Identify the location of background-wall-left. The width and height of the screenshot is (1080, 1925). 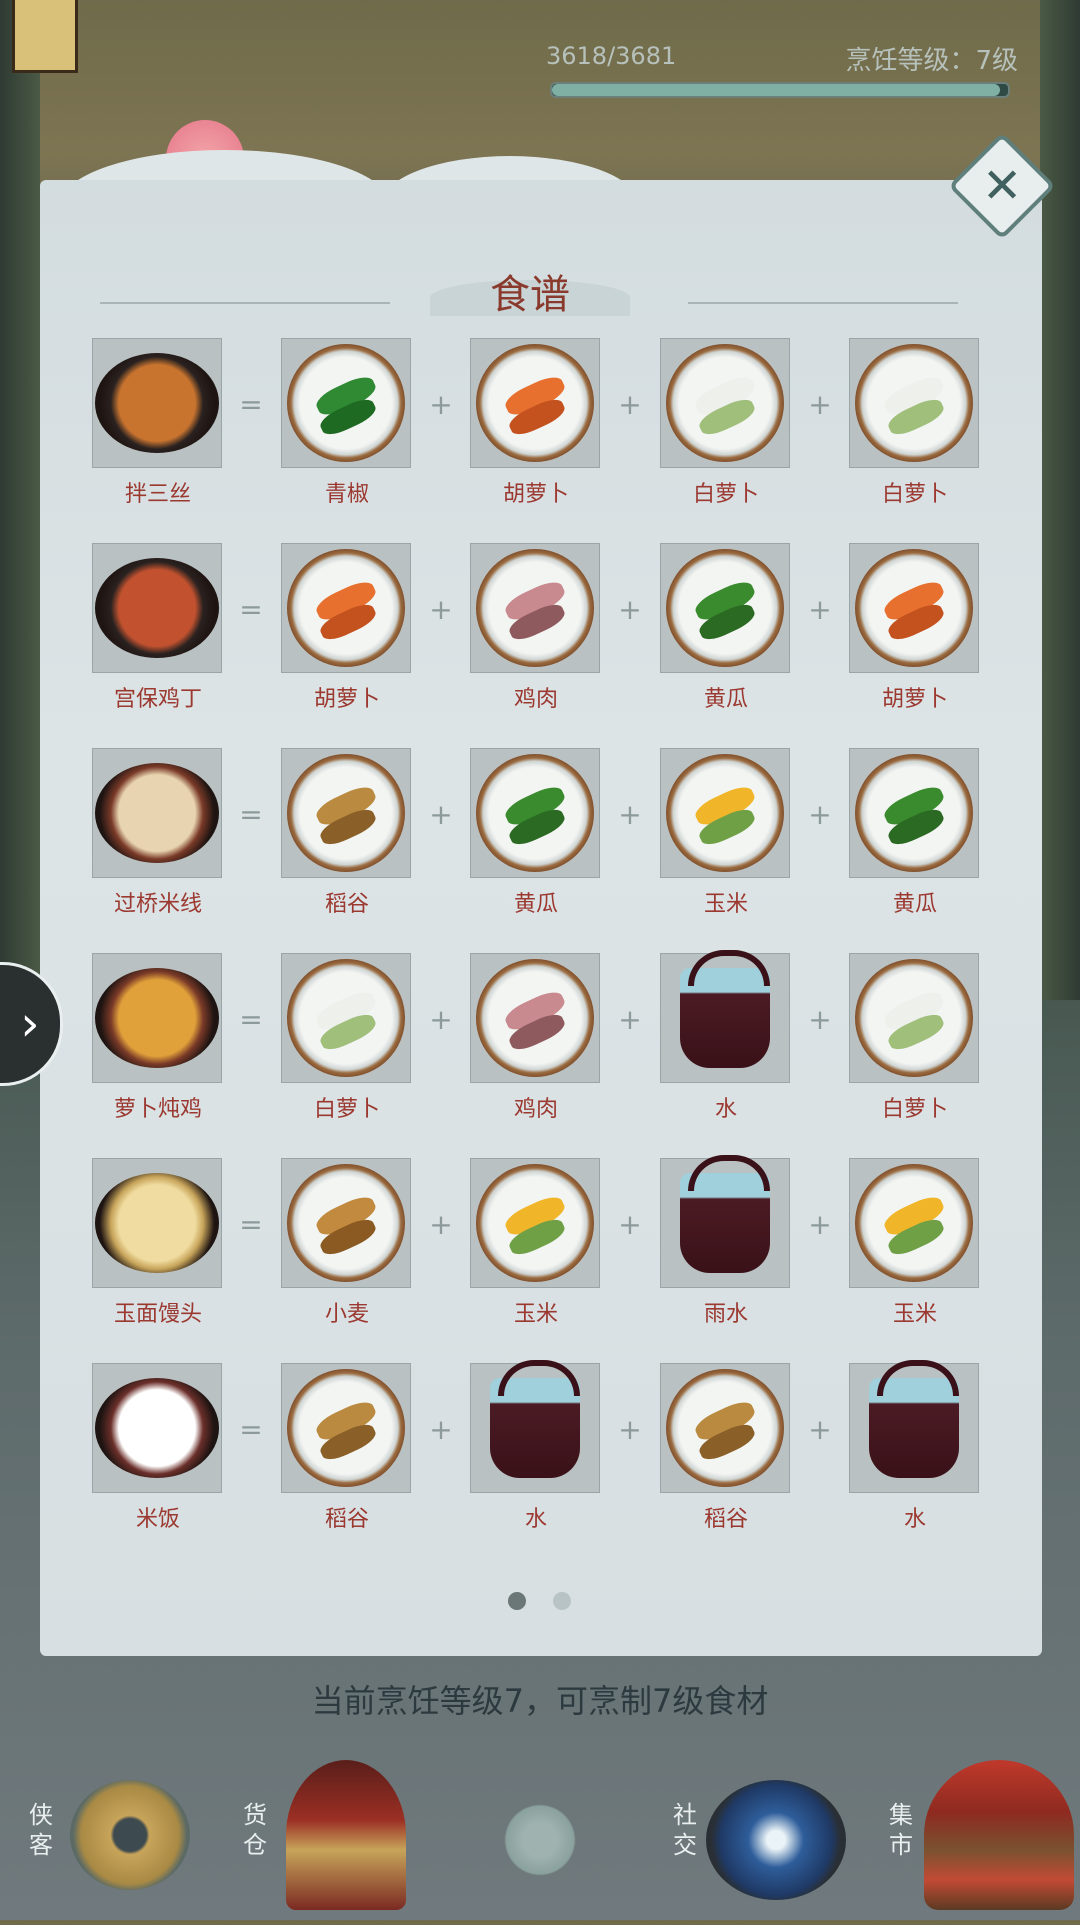
(20, 500).